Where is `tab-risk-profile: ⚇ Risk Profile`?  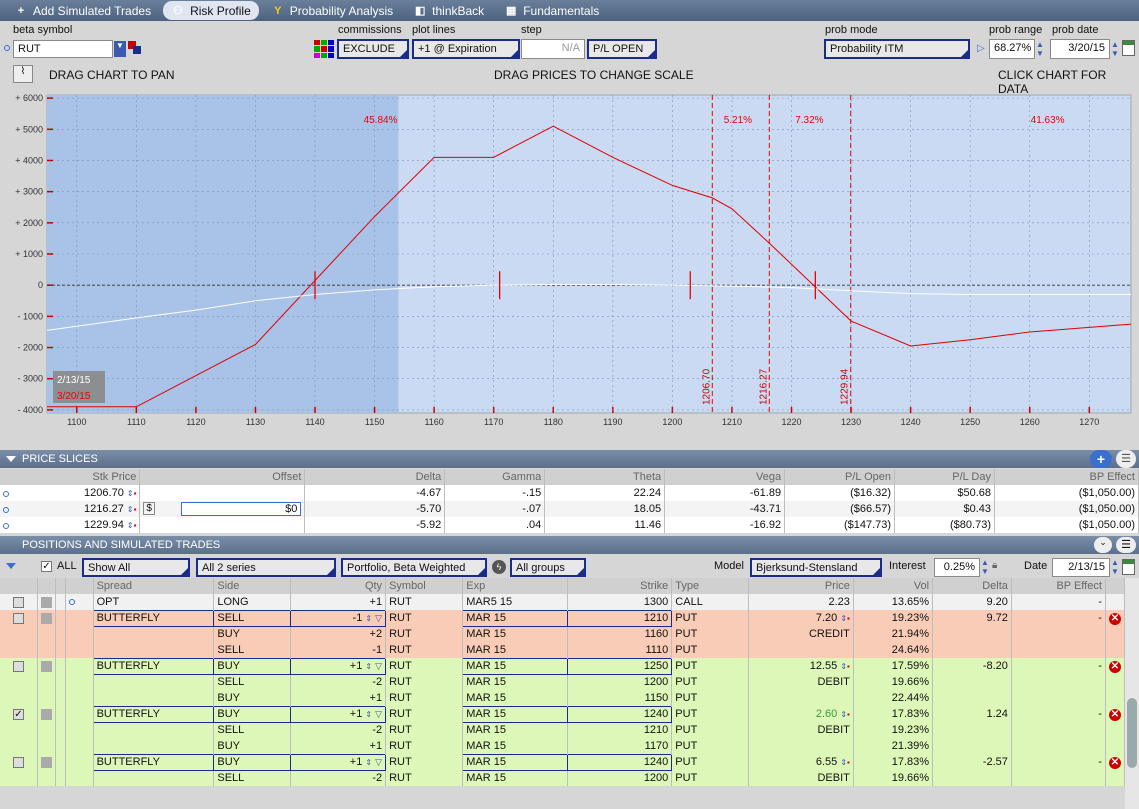
tab-risk-profile: ⚇ Risk Profile is located at coordinates (211, 10).